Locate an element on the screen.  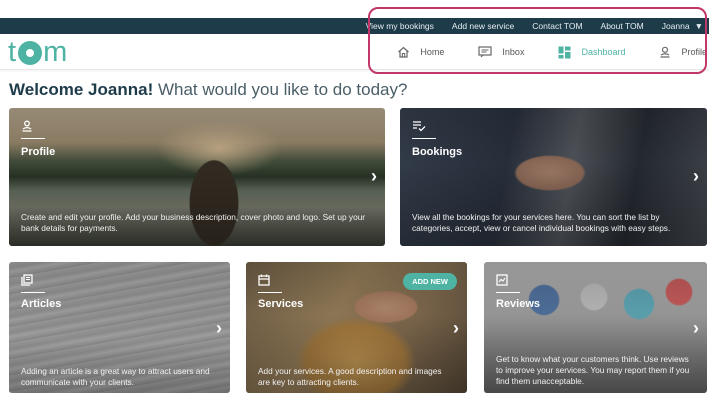
logo-o-icon is located at coordinates (30, 53).